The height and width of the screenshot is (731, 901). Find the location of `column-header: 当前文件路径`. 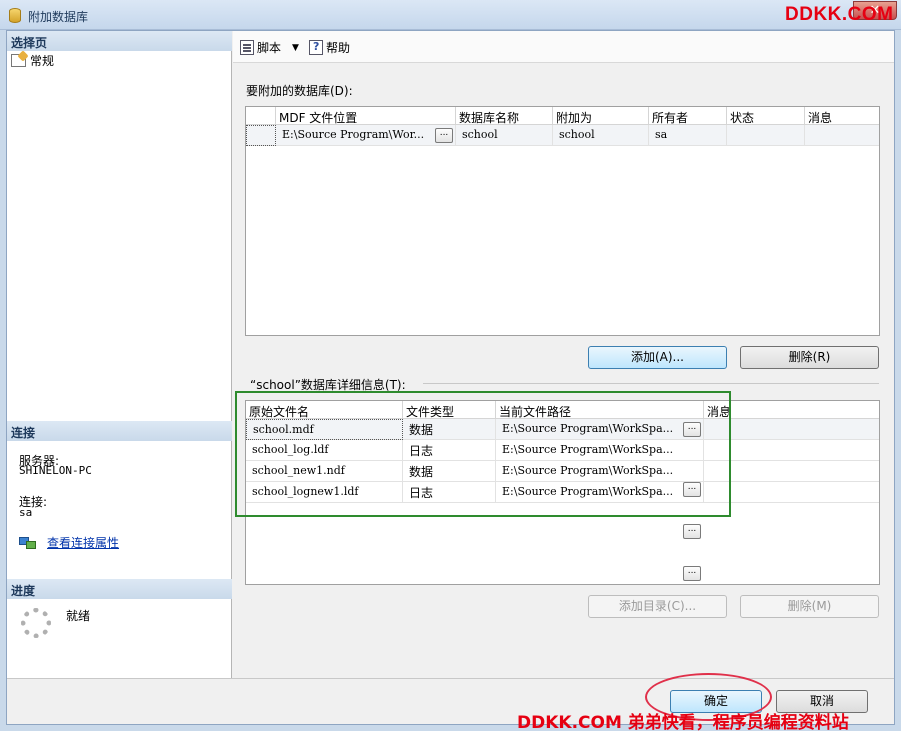

column-header: 当前文件路径 is located at coordinates (600, 410).